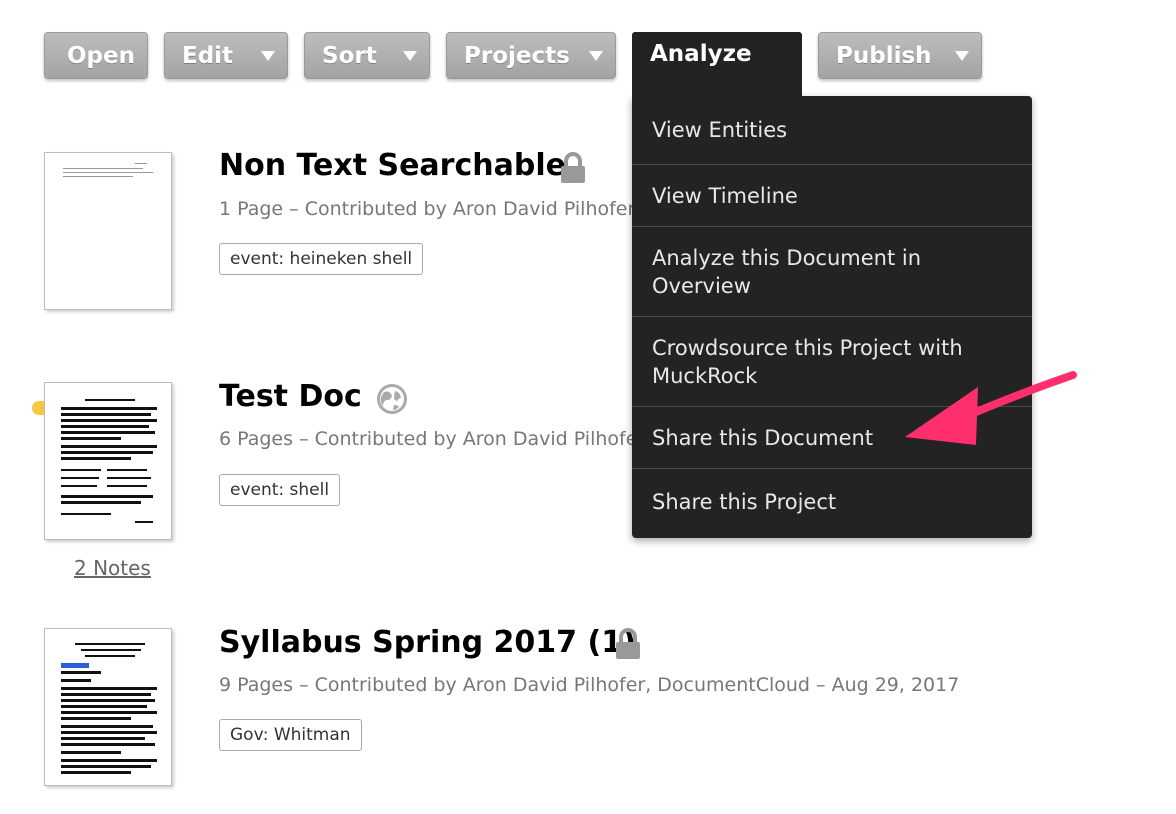  Describe the element at coordinates (280, 490) in the screenshot. I see `document-tag: event: shell` at that location.